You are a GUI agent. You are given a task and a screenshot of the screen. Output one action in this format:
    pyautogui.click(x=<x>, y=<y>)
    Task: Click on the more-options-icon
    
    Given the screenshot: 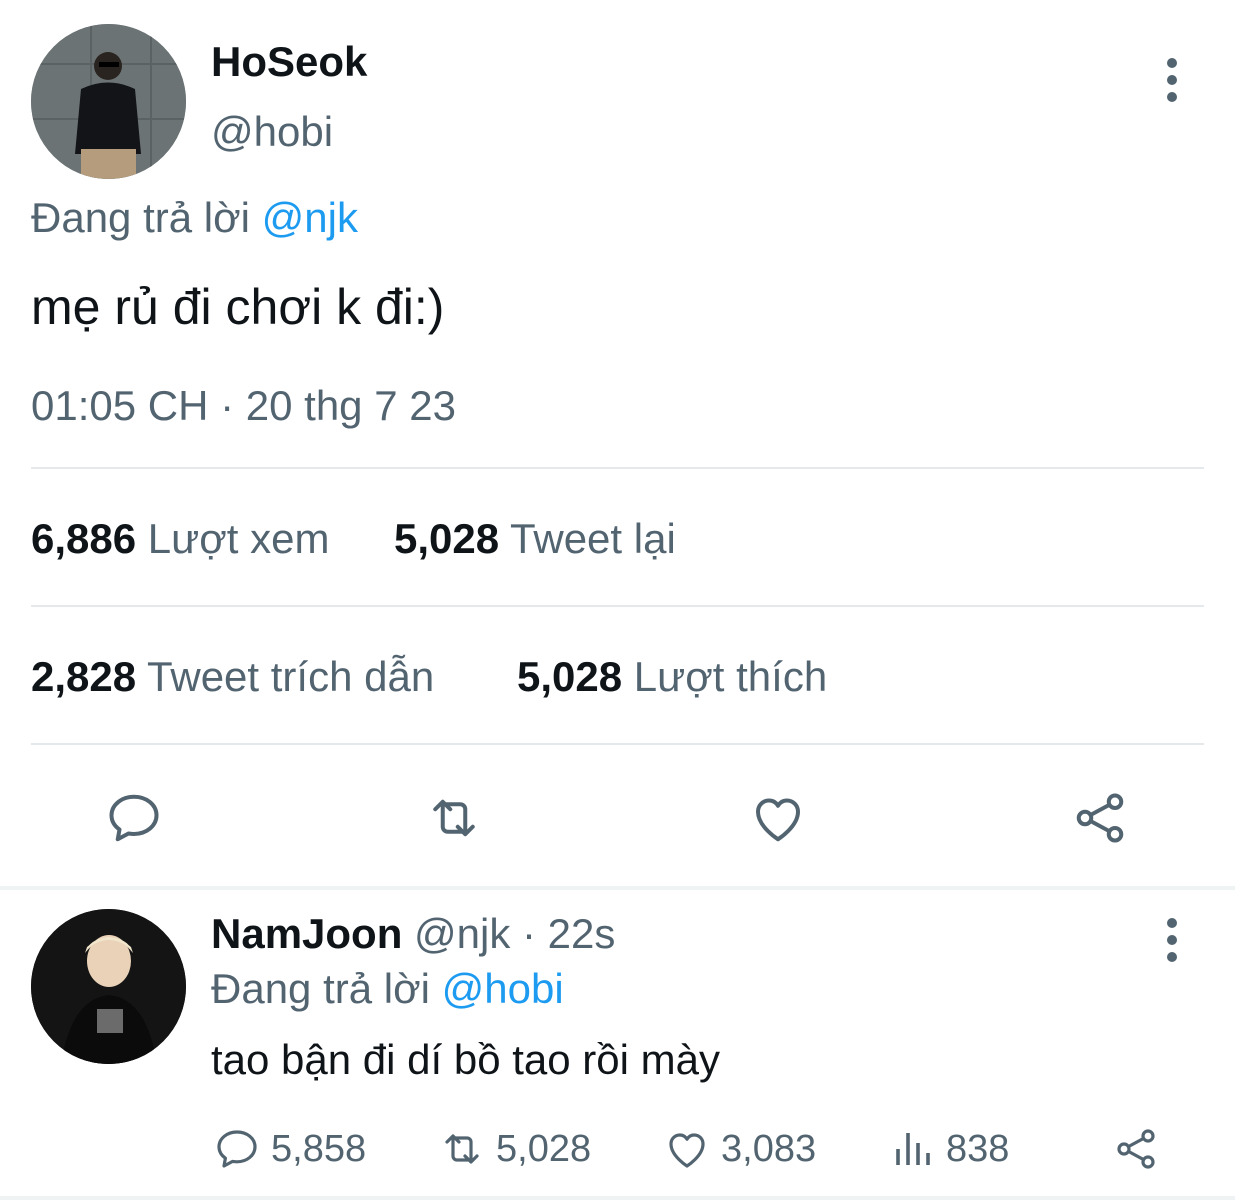 What is the action you would take?
    pyautogui.click(x=1172, y=83)
    